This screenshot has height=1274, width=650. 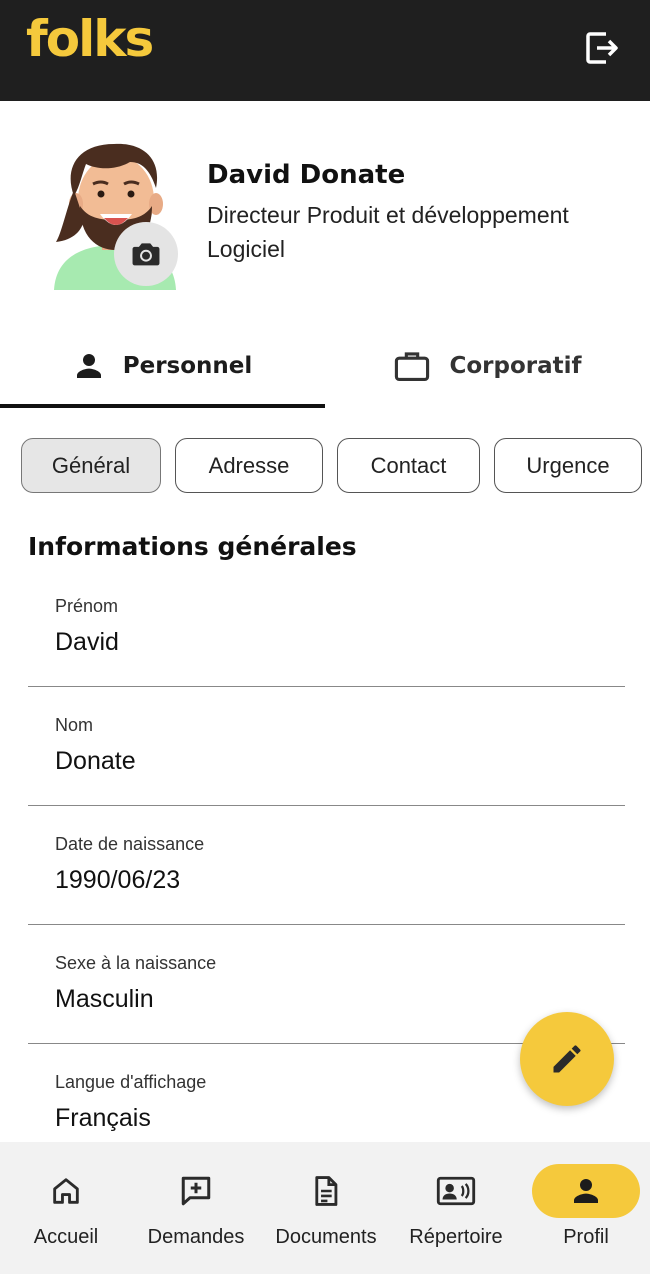 What do you see at coordinates (412, 367) in the screenshot?
I see `briefcase-icon` at bounding box center [412, 367].